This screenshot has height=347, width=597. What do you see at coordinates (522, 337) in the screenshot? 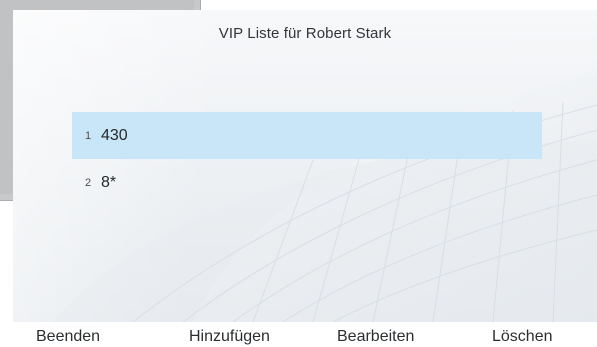
I see `delete-softkey: Löschen` at bounding box center [522, 337].